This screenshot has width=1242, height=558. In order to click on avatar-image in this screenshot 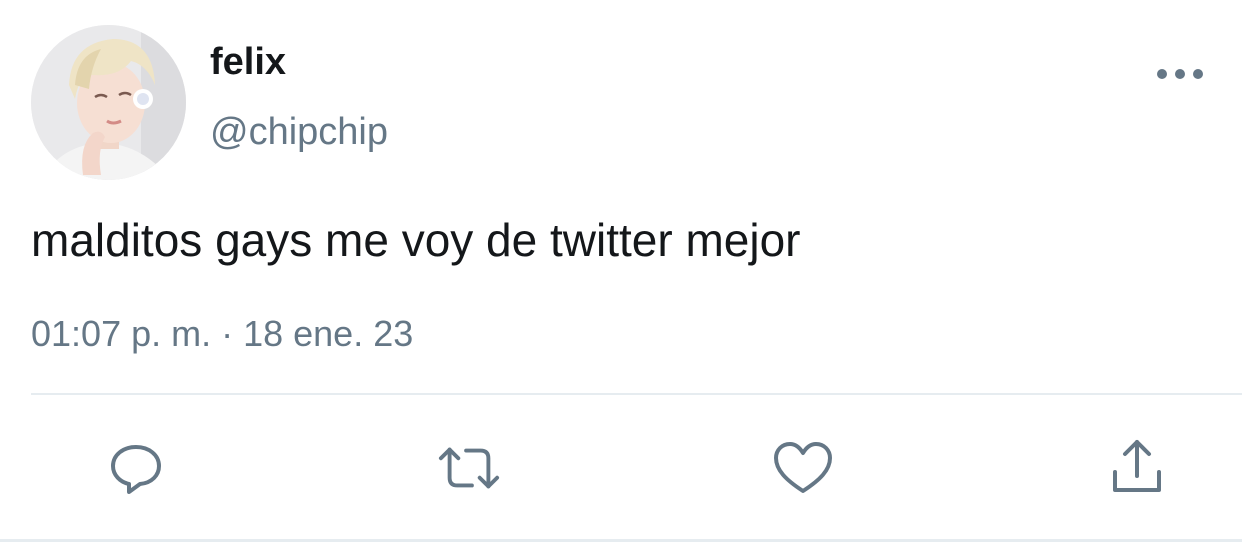, I will do `click(108, 102)`.